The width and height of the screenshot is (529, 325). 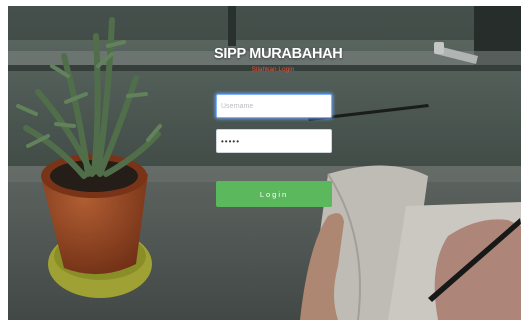 What do you see at coordinates (274, 141) in the screenshot?
I see `password-input` at bounding box center [274, 141].